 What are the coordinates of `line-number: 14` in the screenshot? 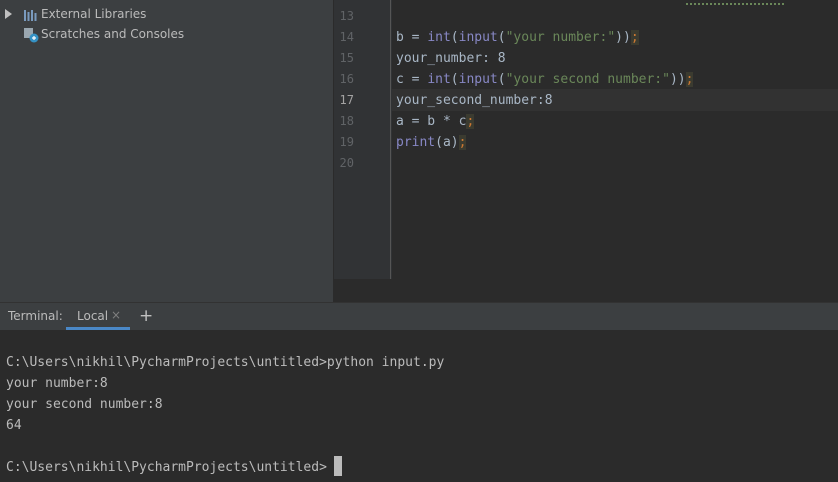 It's located at (346, 37).